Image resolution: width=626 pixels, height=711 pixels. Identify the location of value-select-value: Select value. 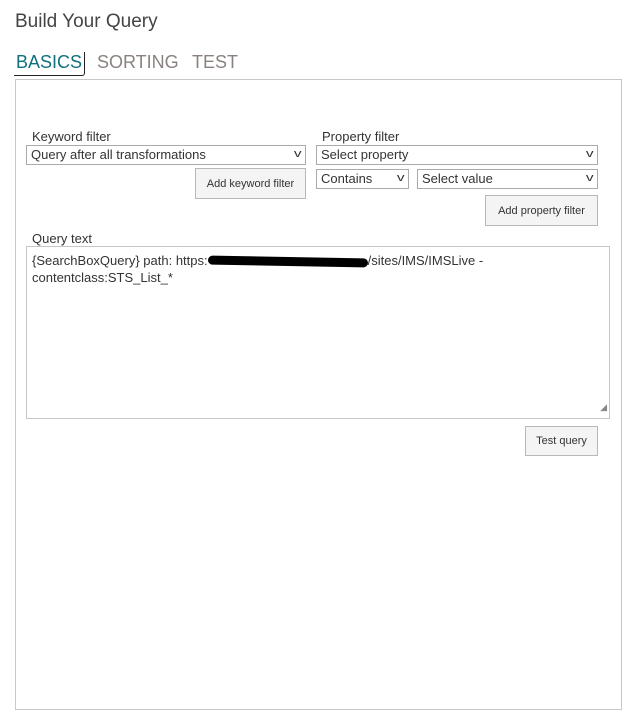
(457, 178).